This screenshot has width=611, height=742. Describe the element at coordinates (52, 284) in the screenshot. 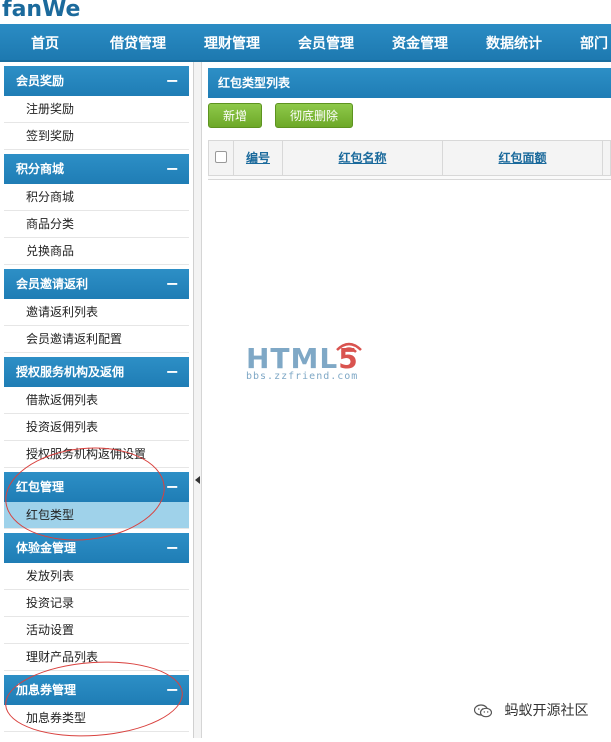

I see `sidebar-group-title: 会员邀请返利` at that location.